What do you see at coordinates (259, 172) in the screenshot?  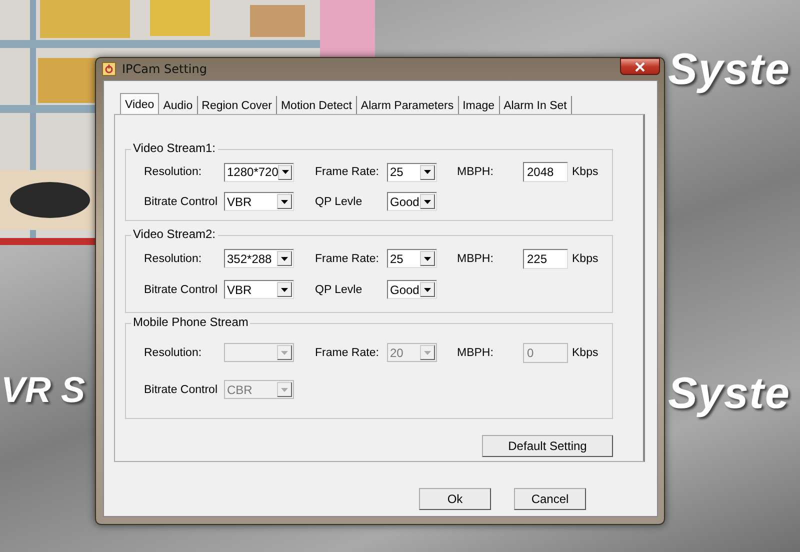 I see `dropdown: 1280*720` at bounding box center [259, 172].